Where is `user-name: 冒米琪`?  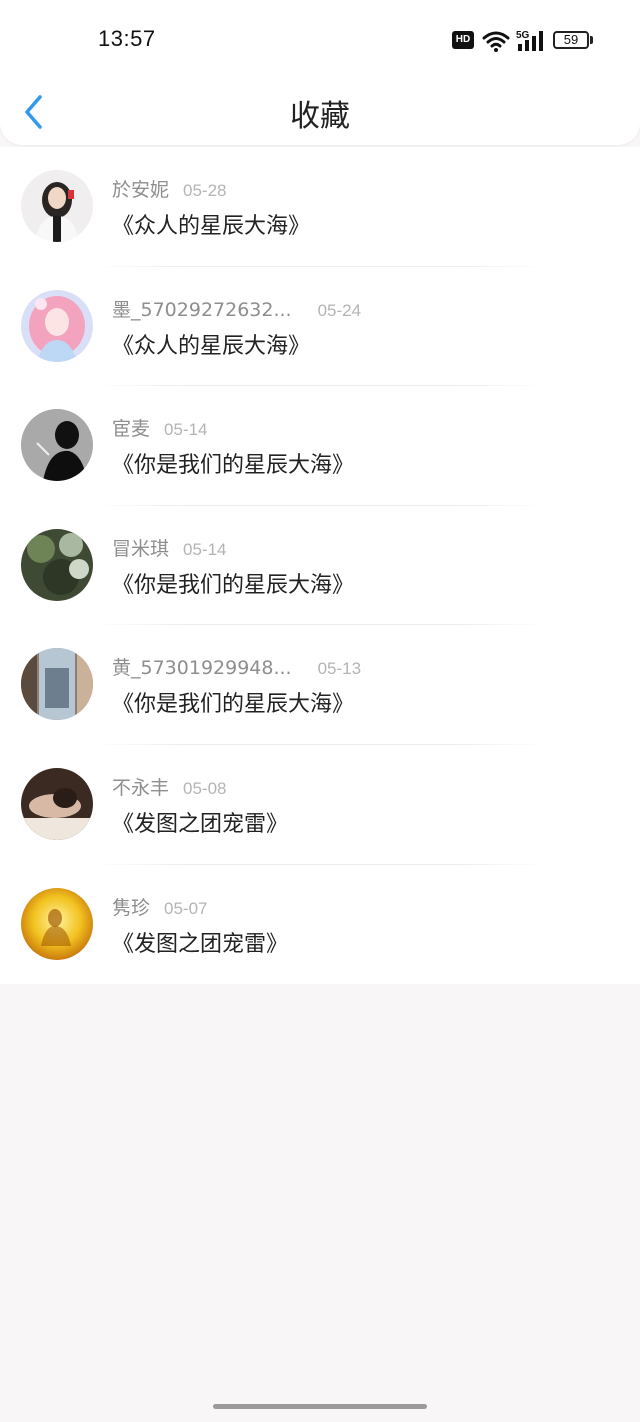 user-name: 冒米琪 is located at coordinates (140, 547).